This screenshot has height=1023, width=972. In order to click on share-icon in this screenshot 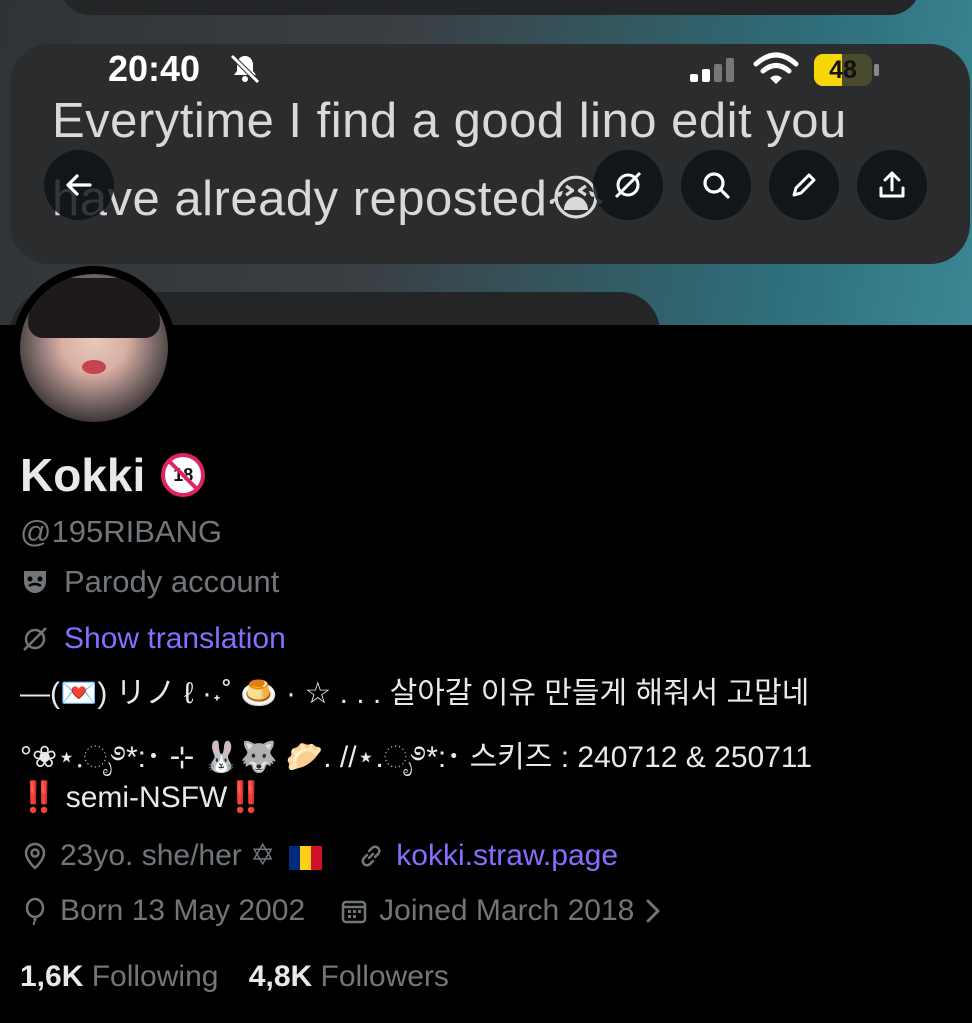, I will do `click(892, 184)`.